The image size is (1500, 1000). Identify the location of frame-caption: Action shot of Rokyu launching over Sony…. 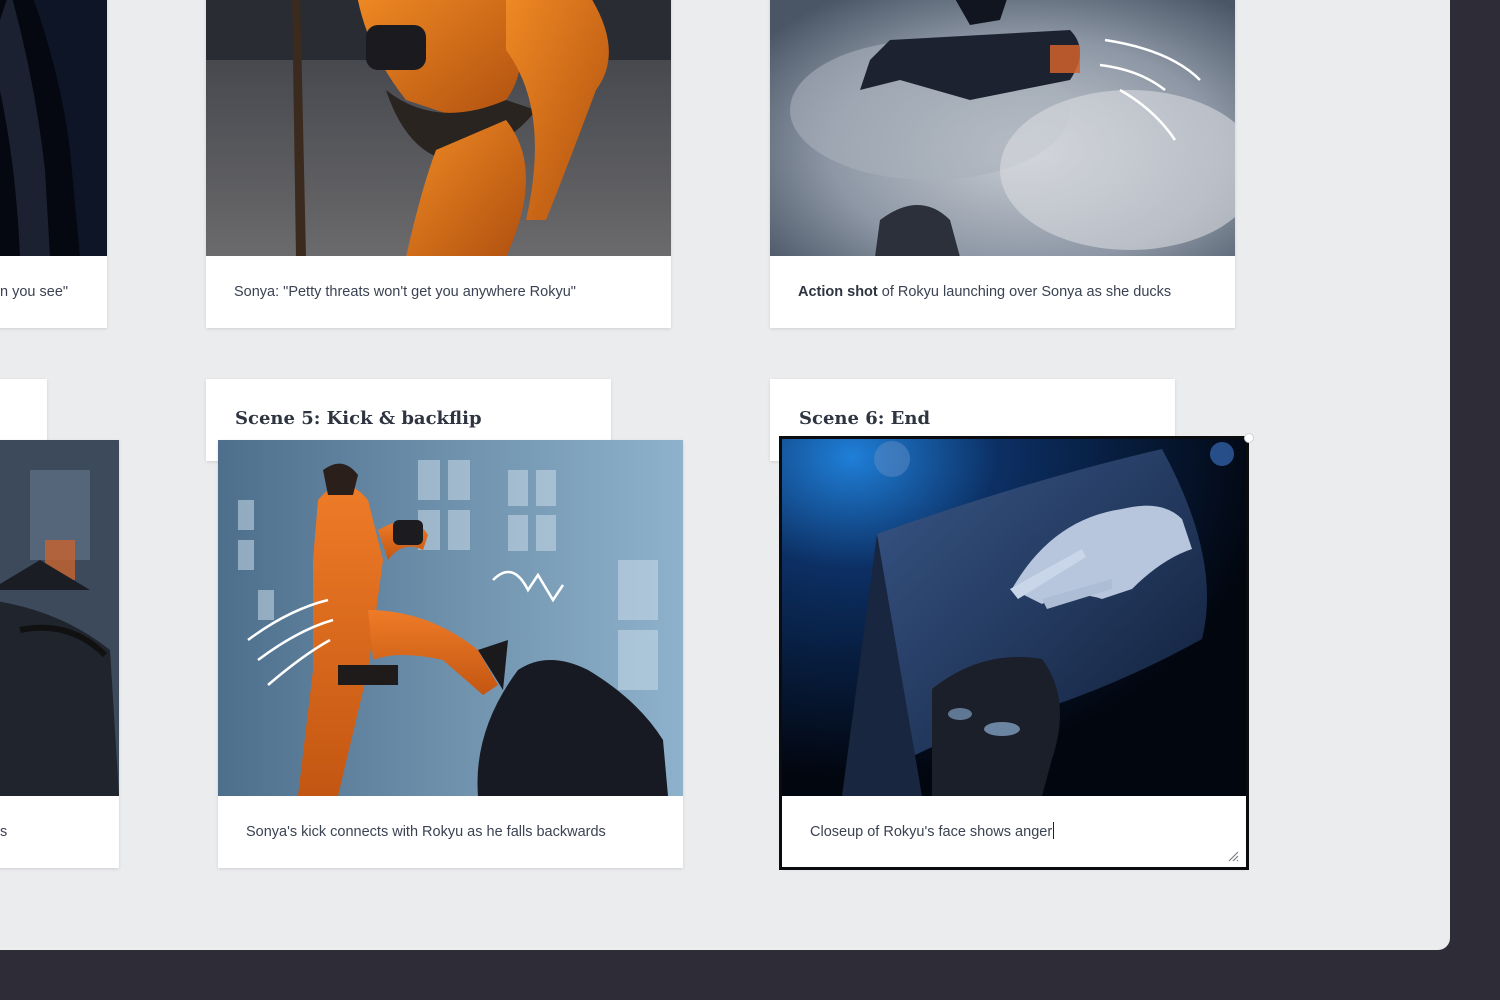
(1002, 292).